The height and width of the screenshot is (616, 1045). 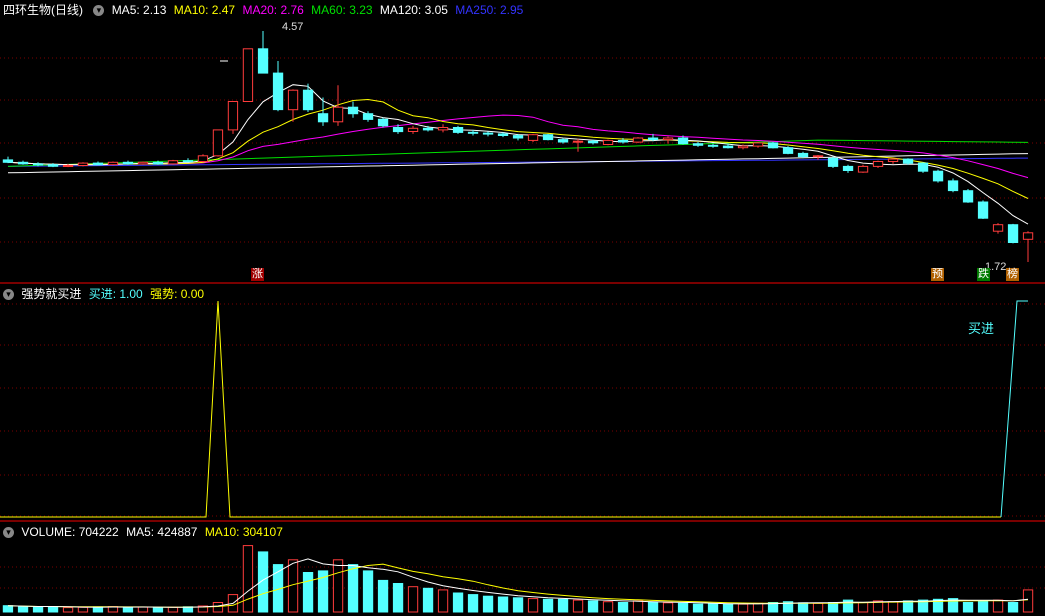 I want to click on volume-title: VOLUME: 704222, so click(x=69, y=532).